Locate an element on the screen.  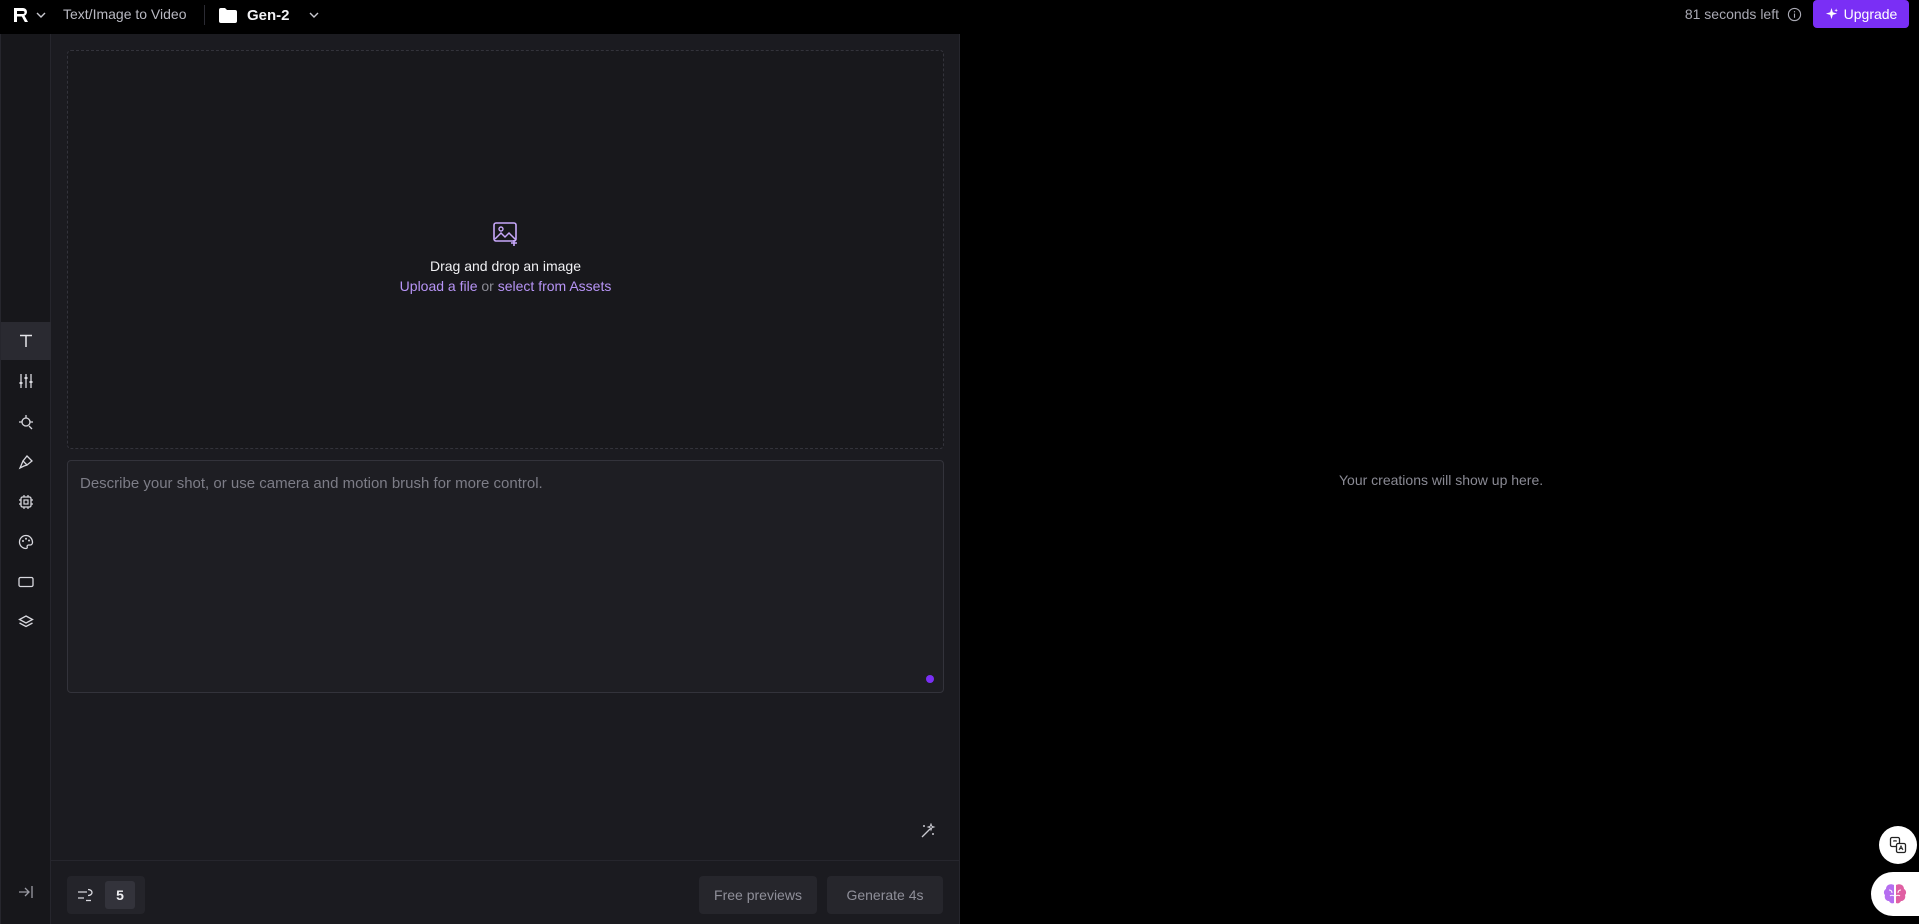
upload-file-link: Upload a file is located at coordinates (439, 286).